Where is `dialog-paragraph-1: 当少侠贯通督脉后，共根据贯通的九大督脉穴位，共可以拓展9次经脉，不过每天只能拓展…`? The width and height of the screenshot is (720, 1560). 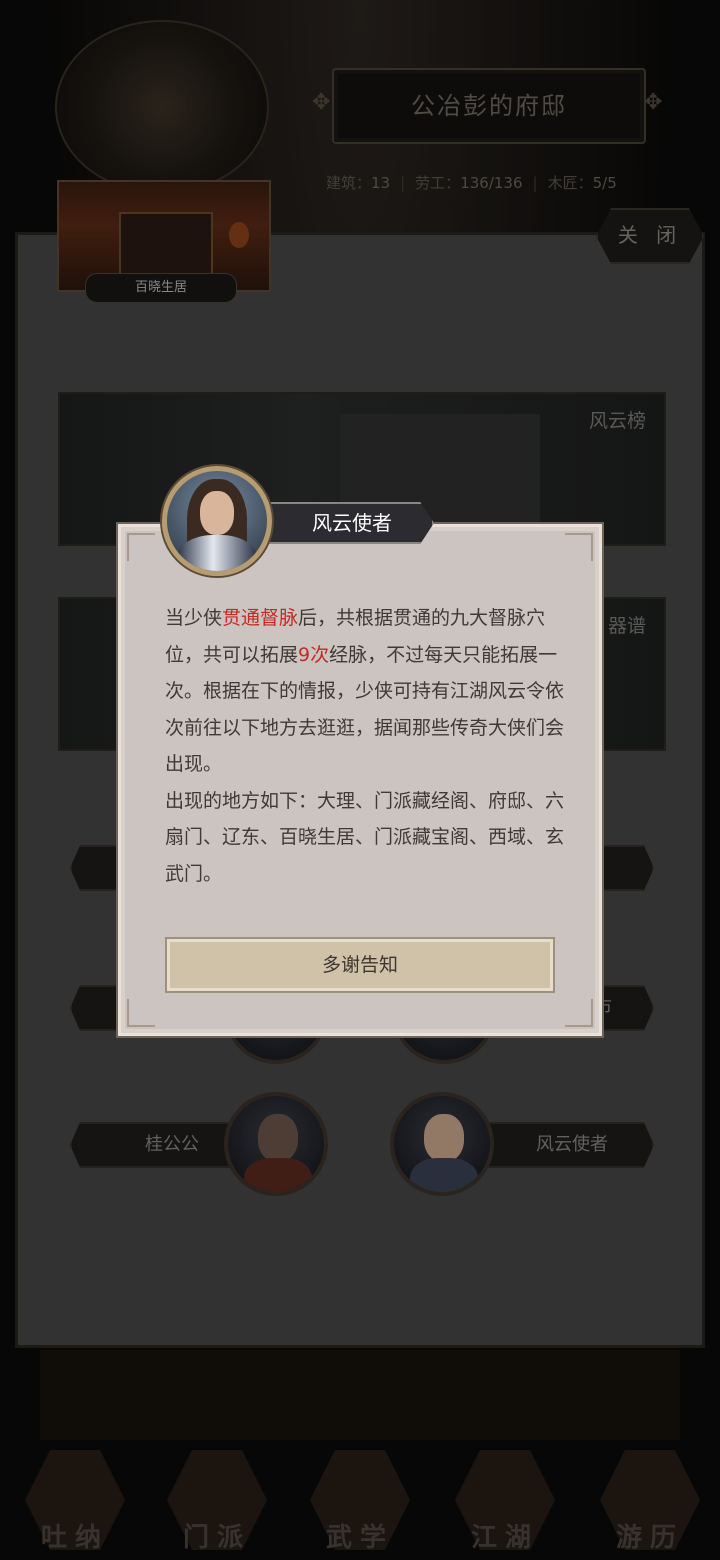
dialog-paragraph-1: 当少侠贯通督脉后，共根据贯通的九大督脉穴位，共可以拓展9次经脉，不过每天只能拓展… is located at coordinates (365, 691).